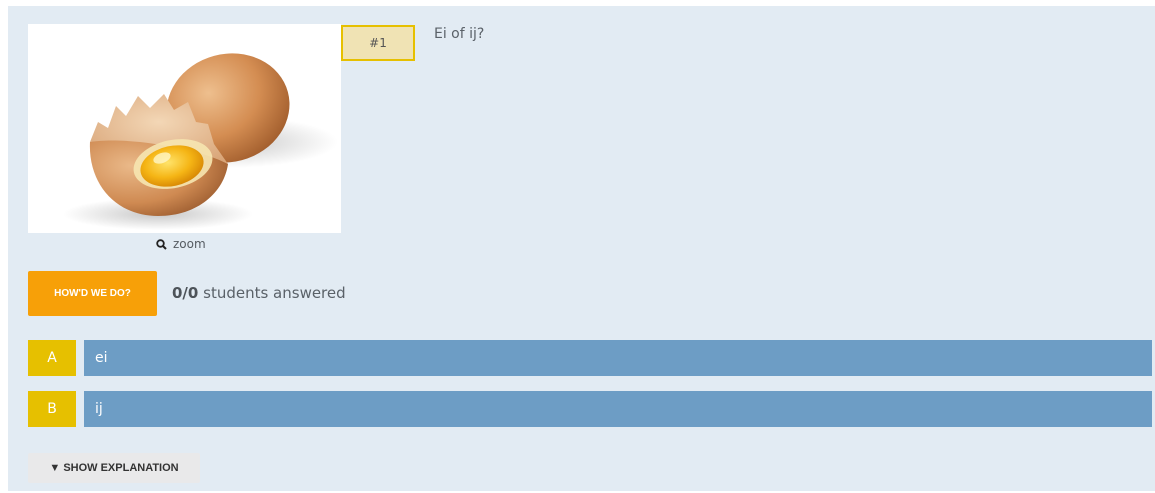 This screenshot has height=493, width=1155. Describe the element at coordinates (189, 244) in the screenshot. I see `zoom-label: zoom` at that location.